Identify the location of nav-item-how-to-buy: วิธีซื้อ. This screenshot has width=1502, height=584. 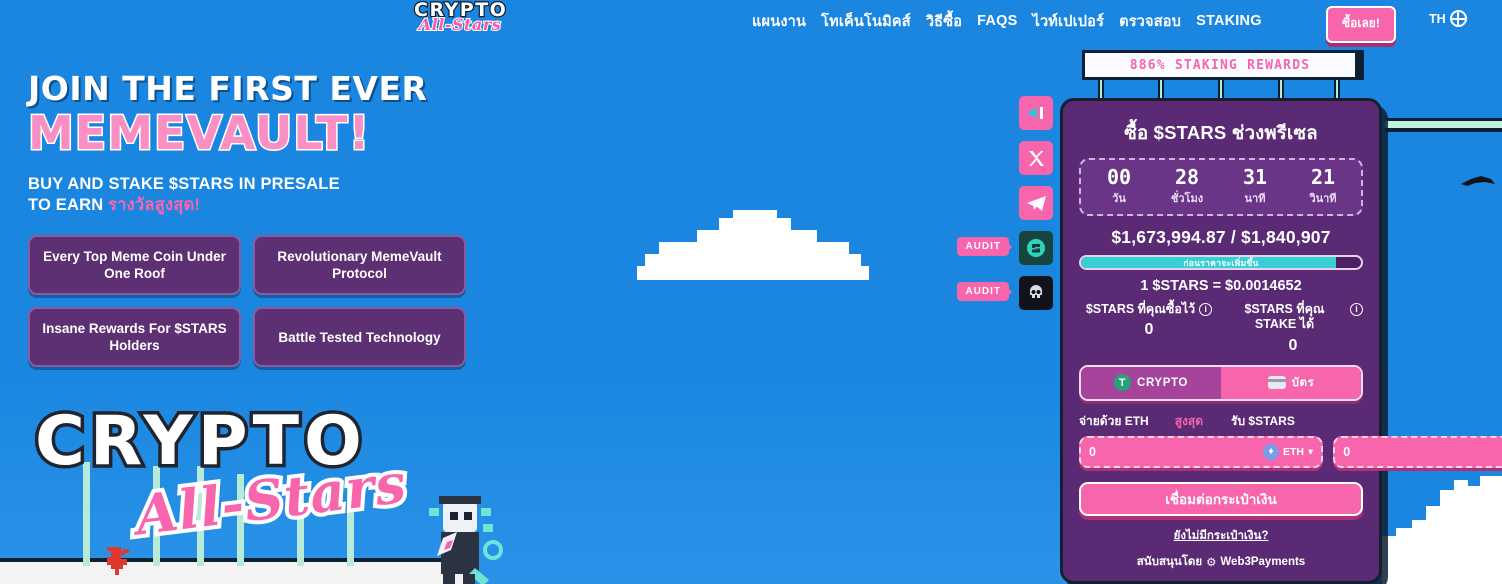
(944, 21).